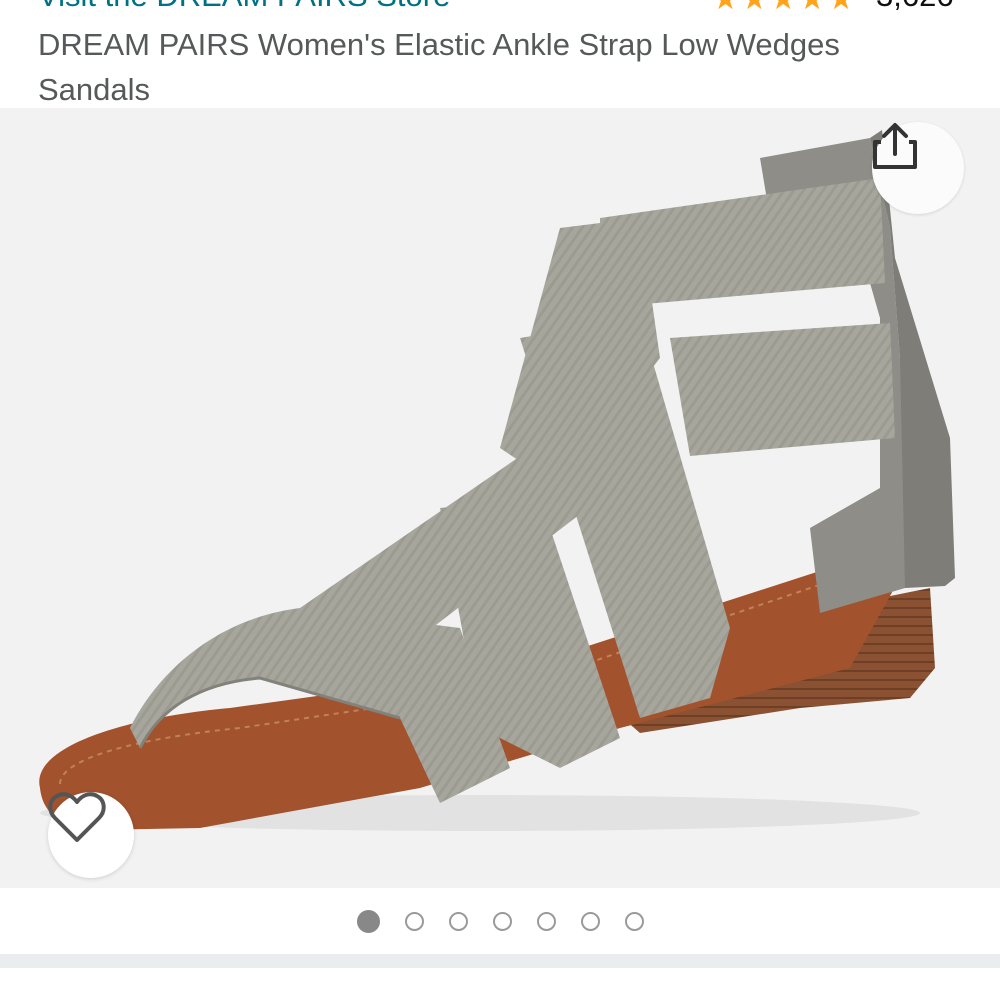  I want to click on gallery-pagination, so click(500, 921).